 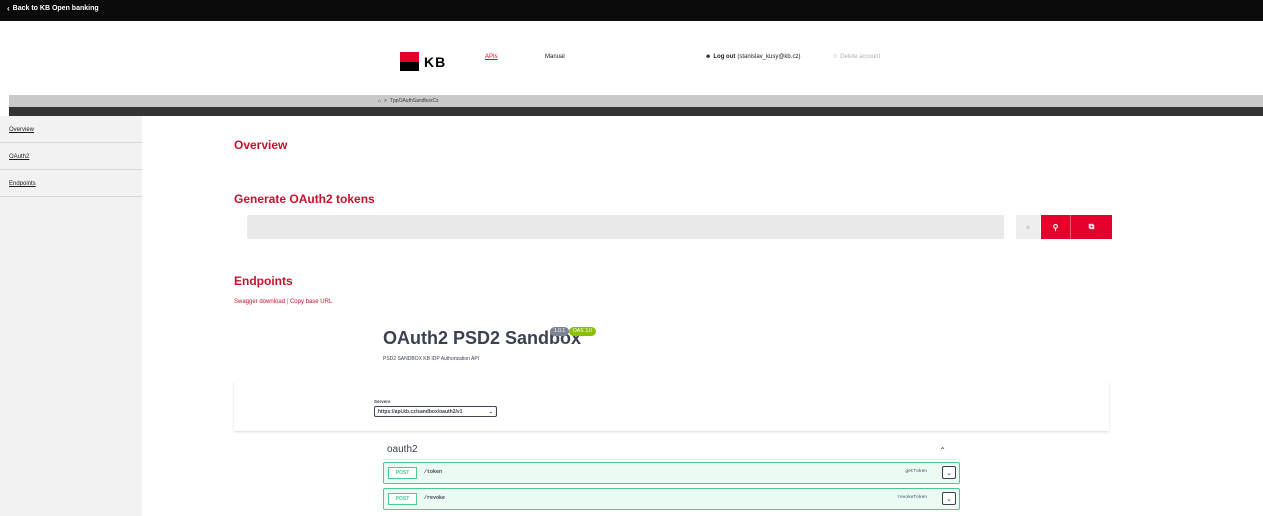 What do you see at coordinates (835, 57) in the screenshot?
I see `user-delete-icon: ☺` at bounding box center [835, 57].